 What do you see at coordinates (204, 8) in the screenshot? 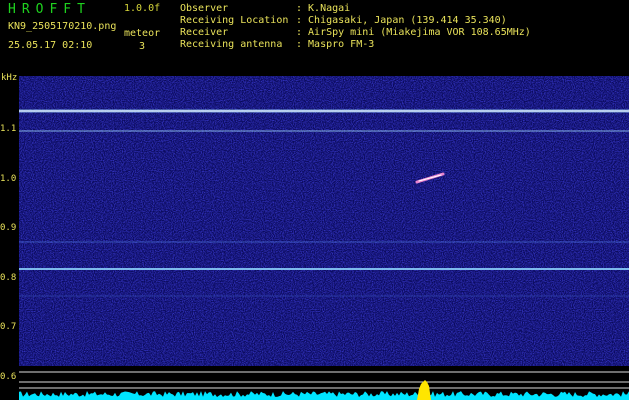
I see `observer-label: Observer` at bounding box center [204, 8].